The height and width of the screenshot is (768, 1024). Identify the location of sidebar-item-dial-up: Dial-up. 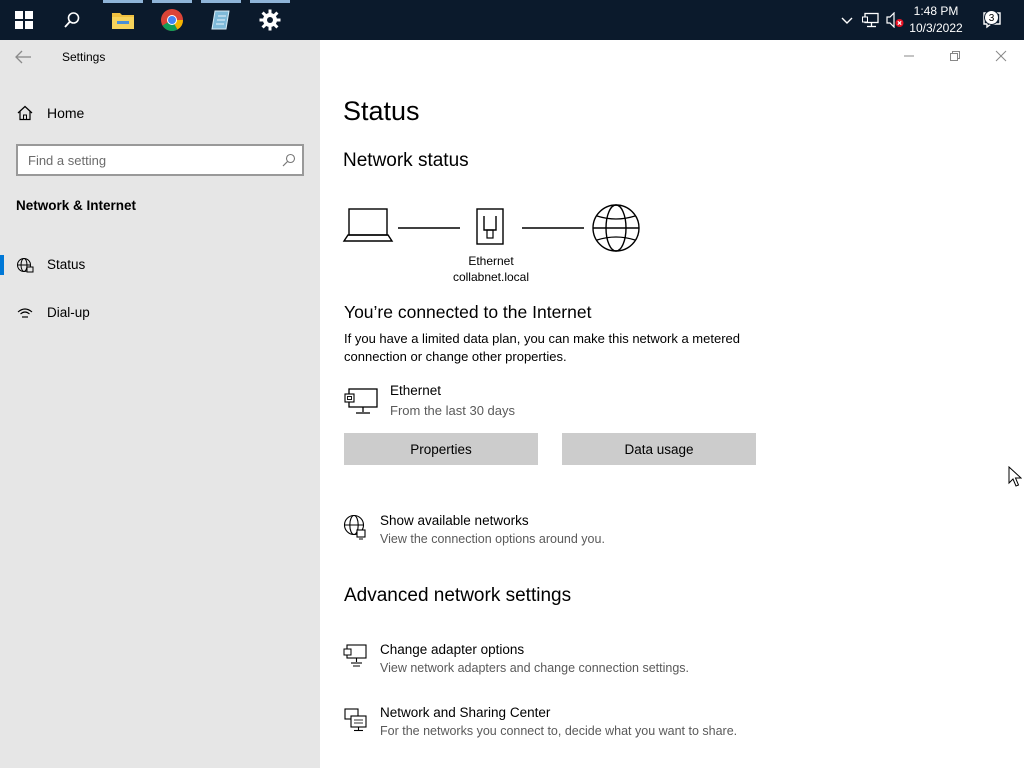
(160, 313).